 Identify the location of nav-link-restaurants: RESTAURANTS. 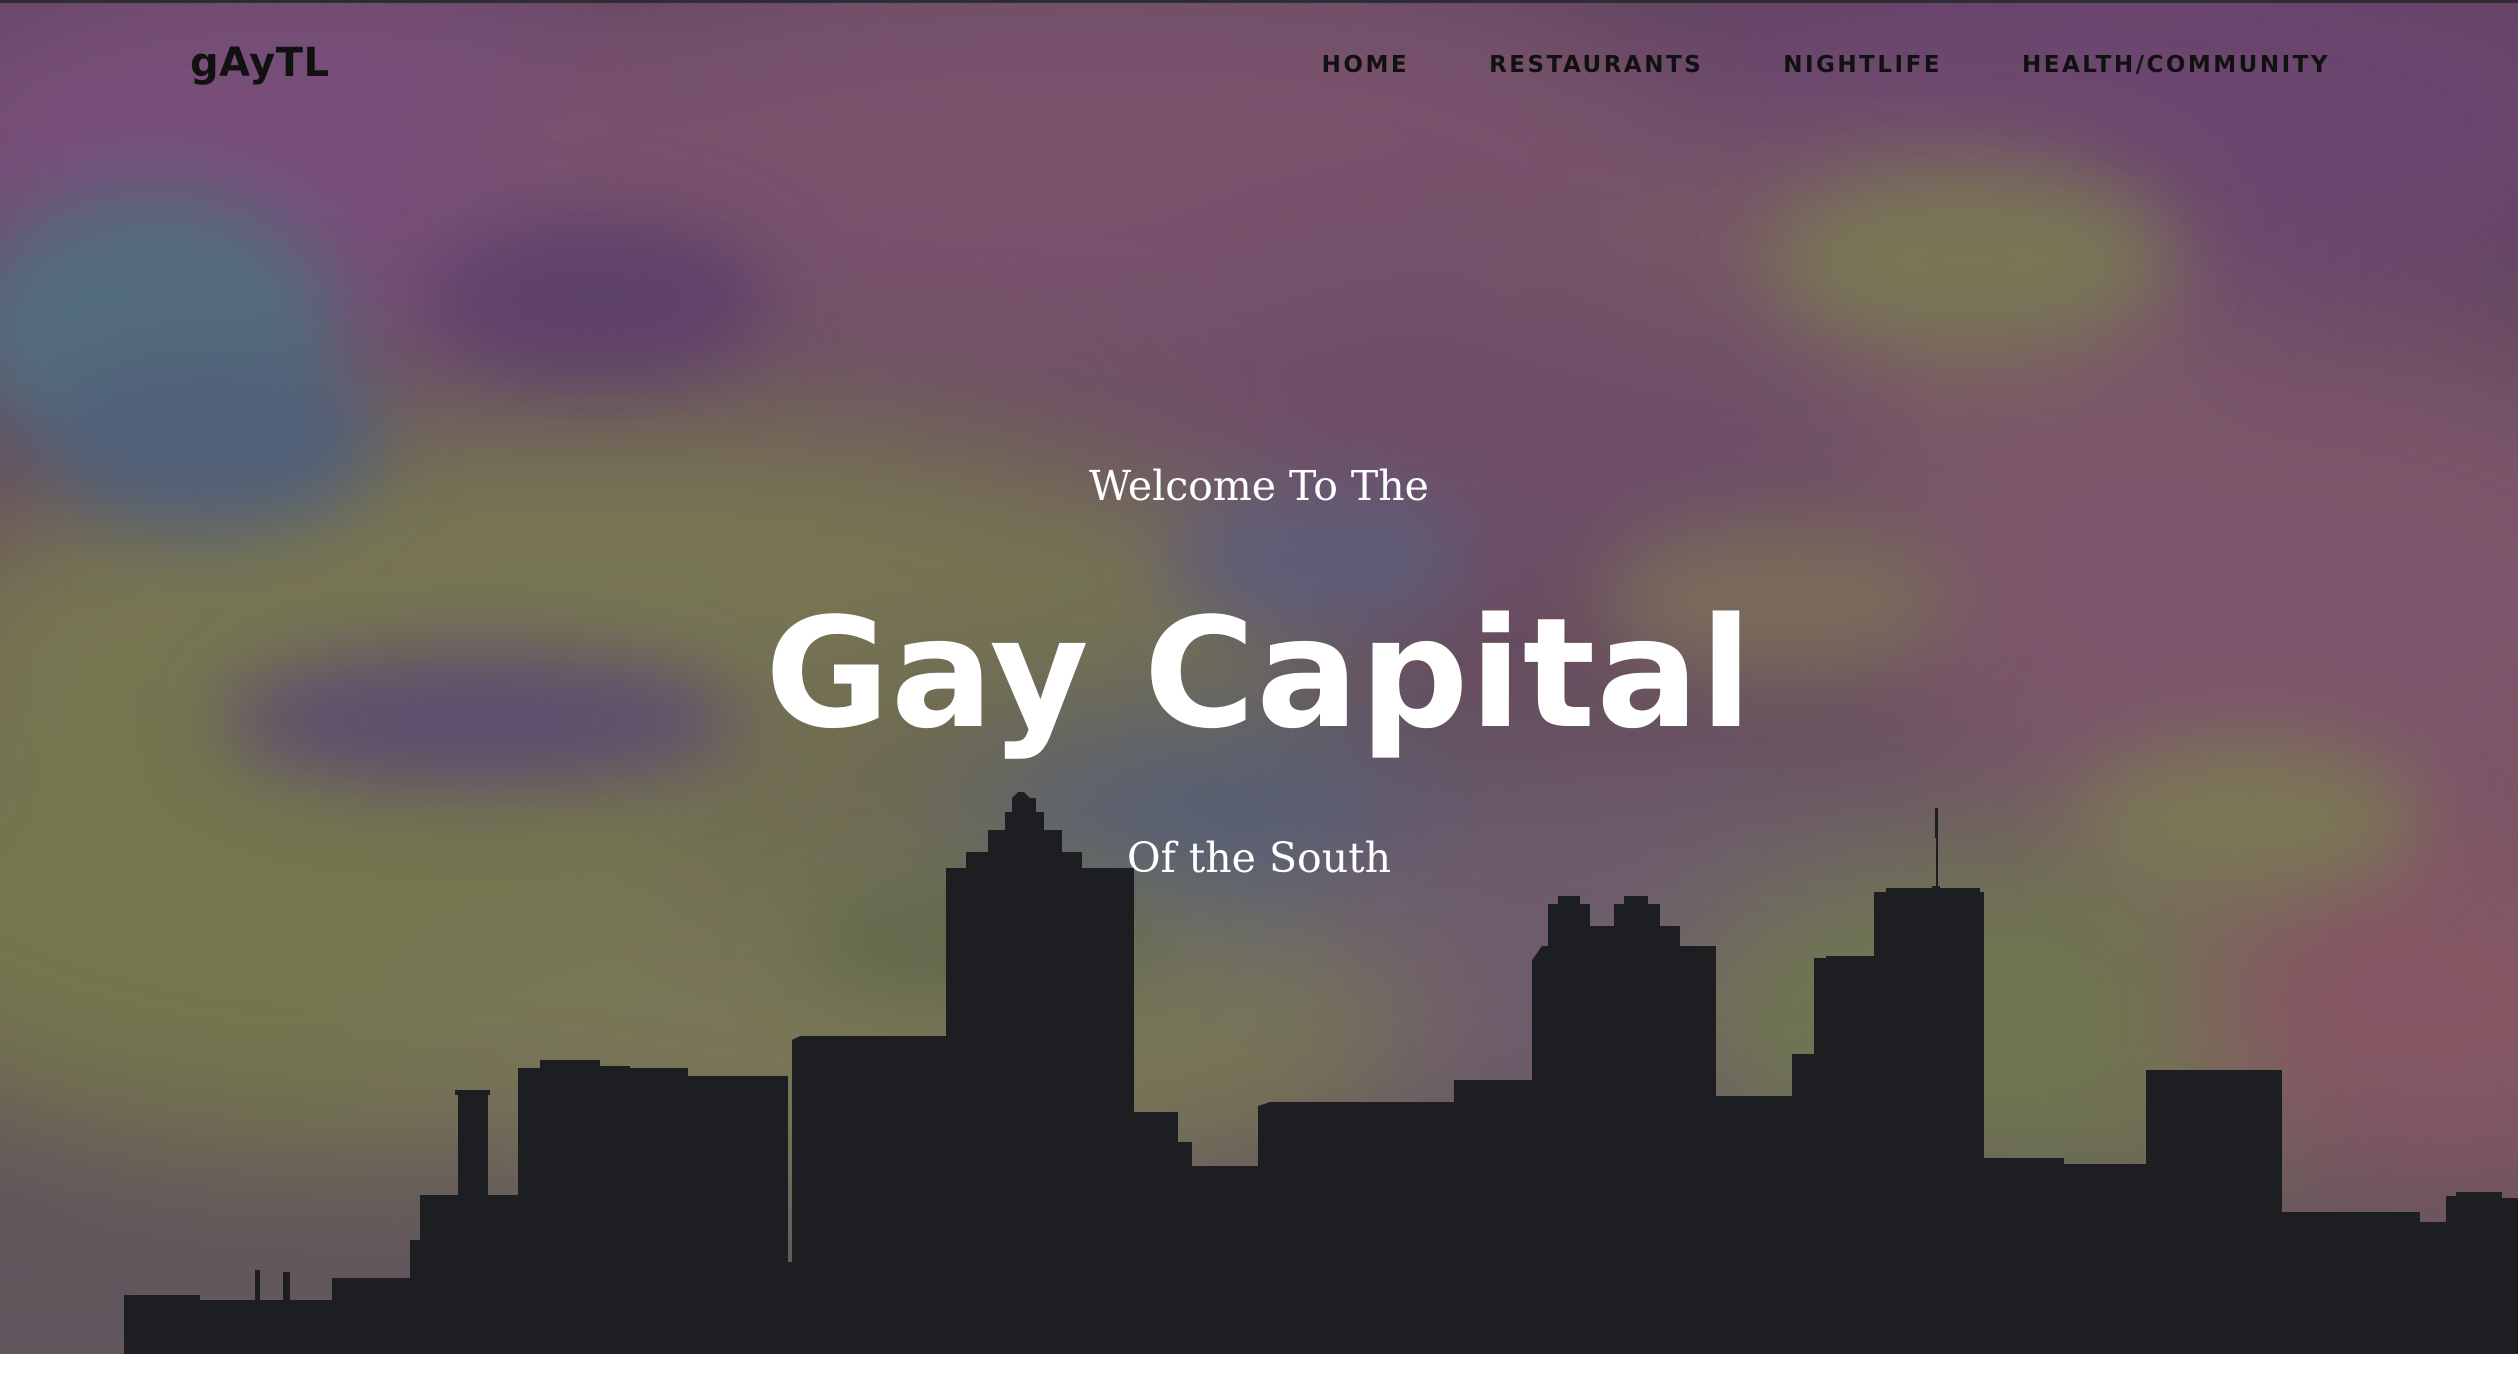
(1596, 65).